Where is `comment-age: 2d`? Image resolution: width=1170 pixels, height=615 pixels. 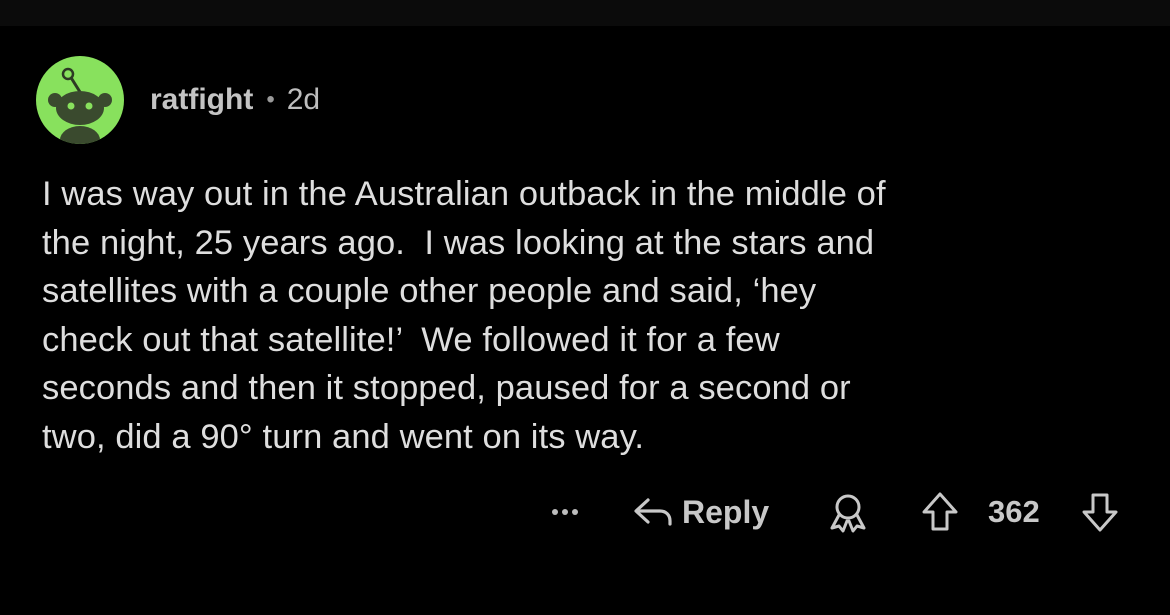
comment-age: 2d is located at coordinates (303, 99).